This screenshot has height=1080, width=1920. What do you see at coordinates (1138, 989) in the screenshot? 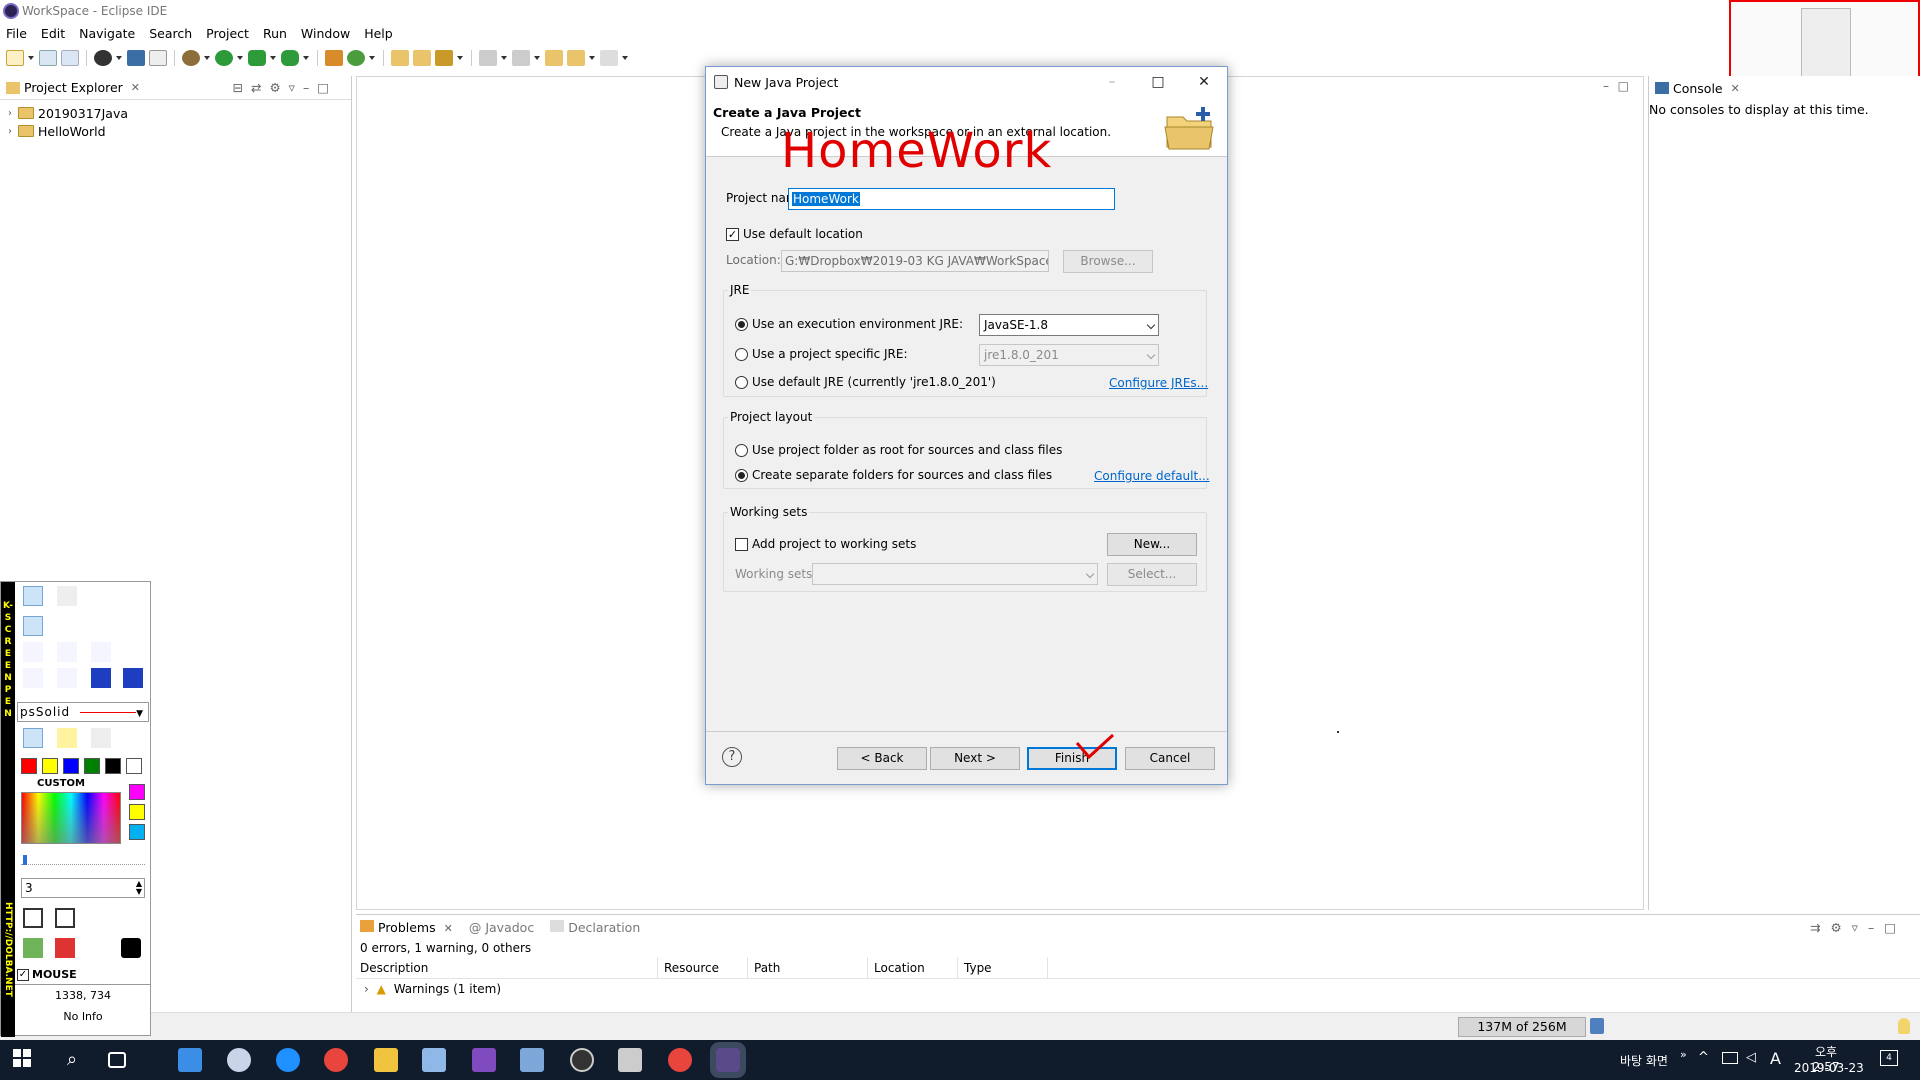
I see `table-row: › ▲ Warnings (1 item)` at bounding box center [1138, 989].